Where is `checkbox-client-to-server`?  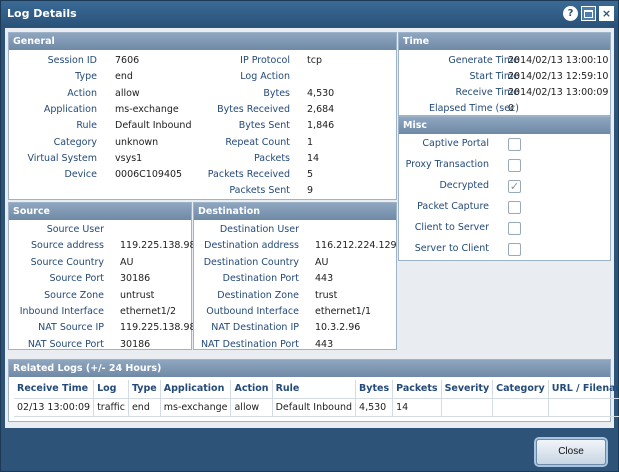 checkbox-client-to-server is located at coordinates (514, 228).